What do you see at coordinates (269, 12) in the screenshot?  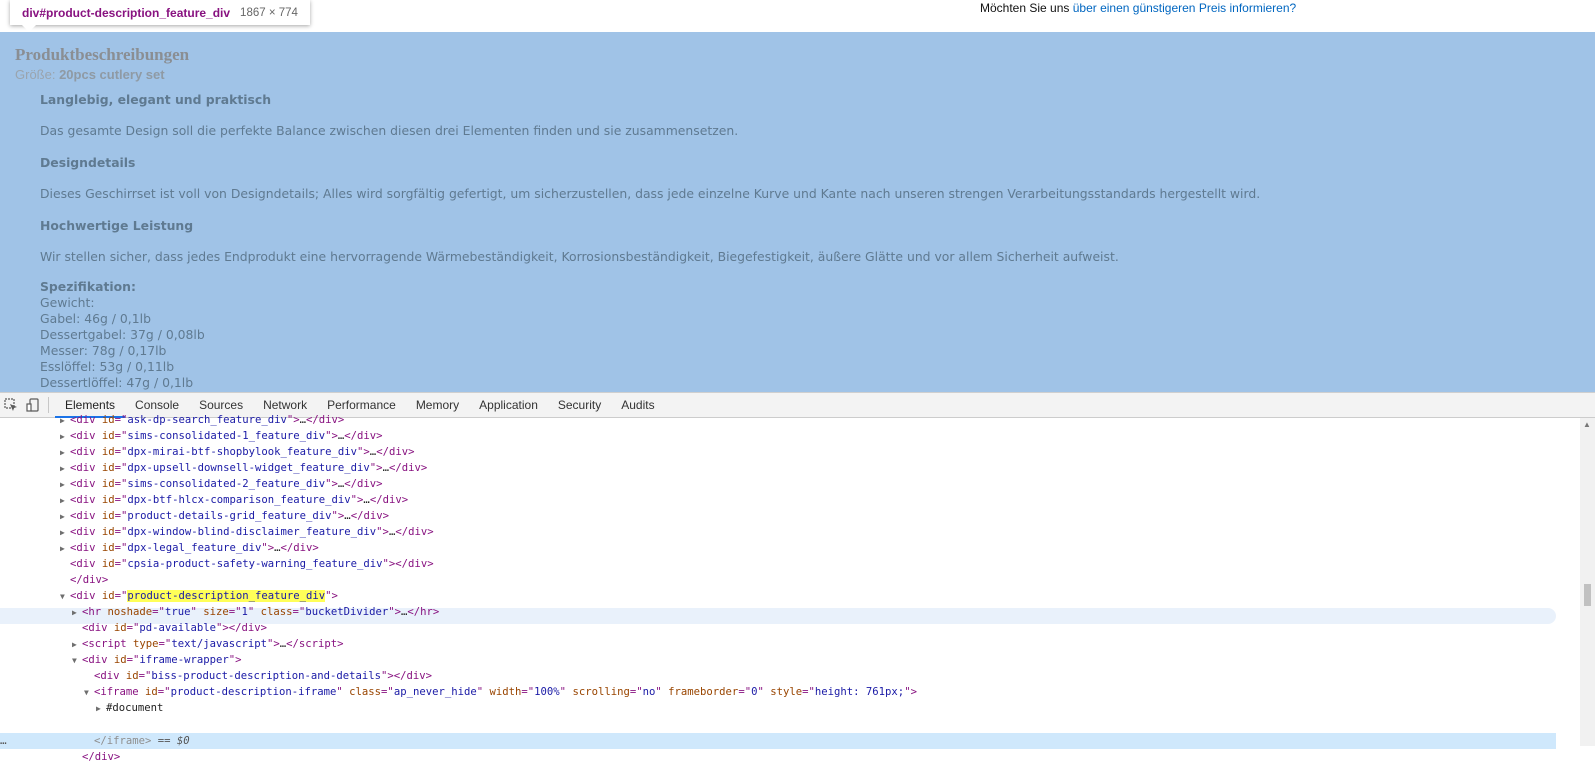 I see `tooltip-dimensions: 1867 × 774` at bounding box center [269, 12].